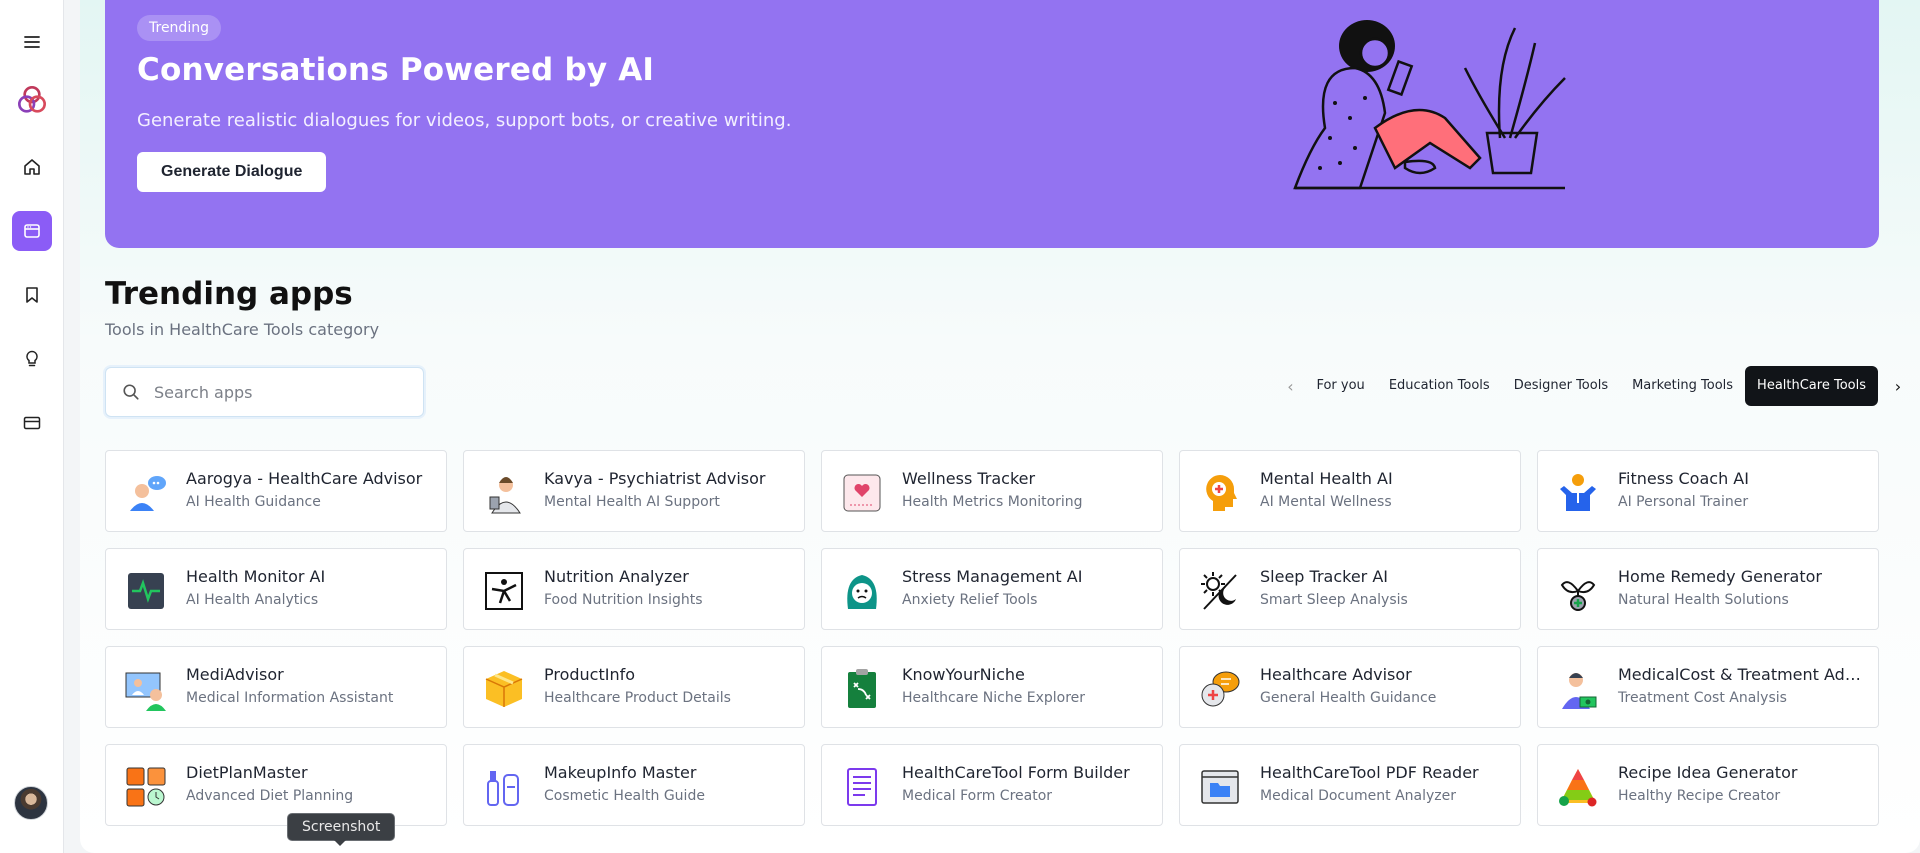 Image resolution: width=1920 pixels, height=853 pixels. What do you see at coordinates (1708, 772) in the screenshot?
I see `app-title: Recipe Idea Generator` at bounding box center [1708, 772].